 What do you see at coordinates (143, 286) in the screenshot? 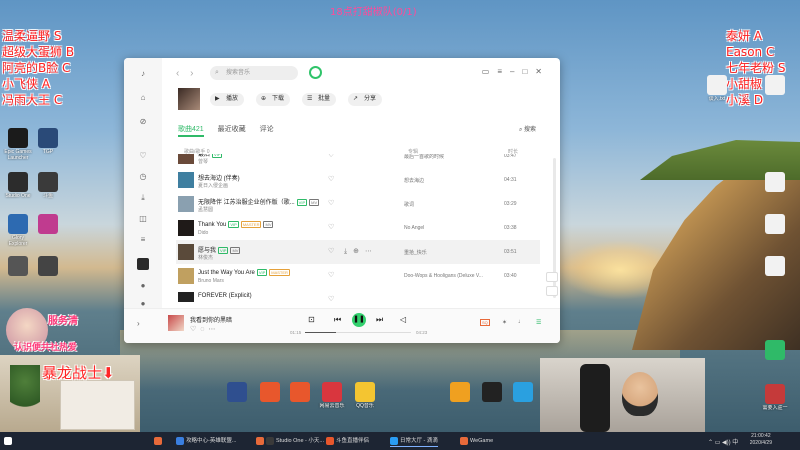
I see `avatar-icon: ●` at bounding box center [143, 286].